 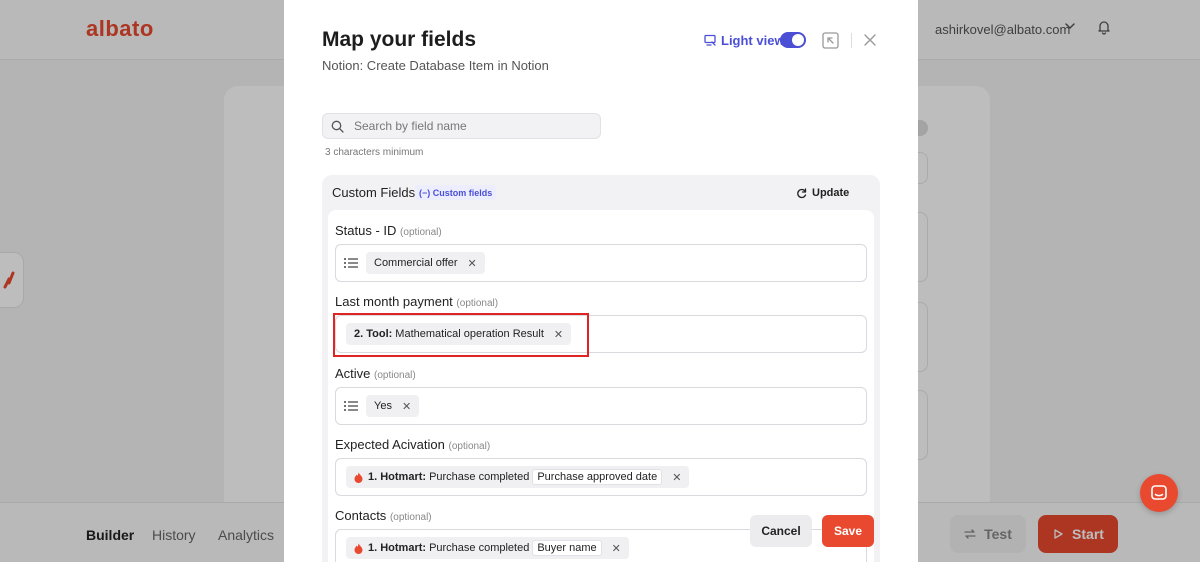 What do you see at coordinates (337, 126) in the screenshot?
I see `search-icon` at bounding box center [337, 126].